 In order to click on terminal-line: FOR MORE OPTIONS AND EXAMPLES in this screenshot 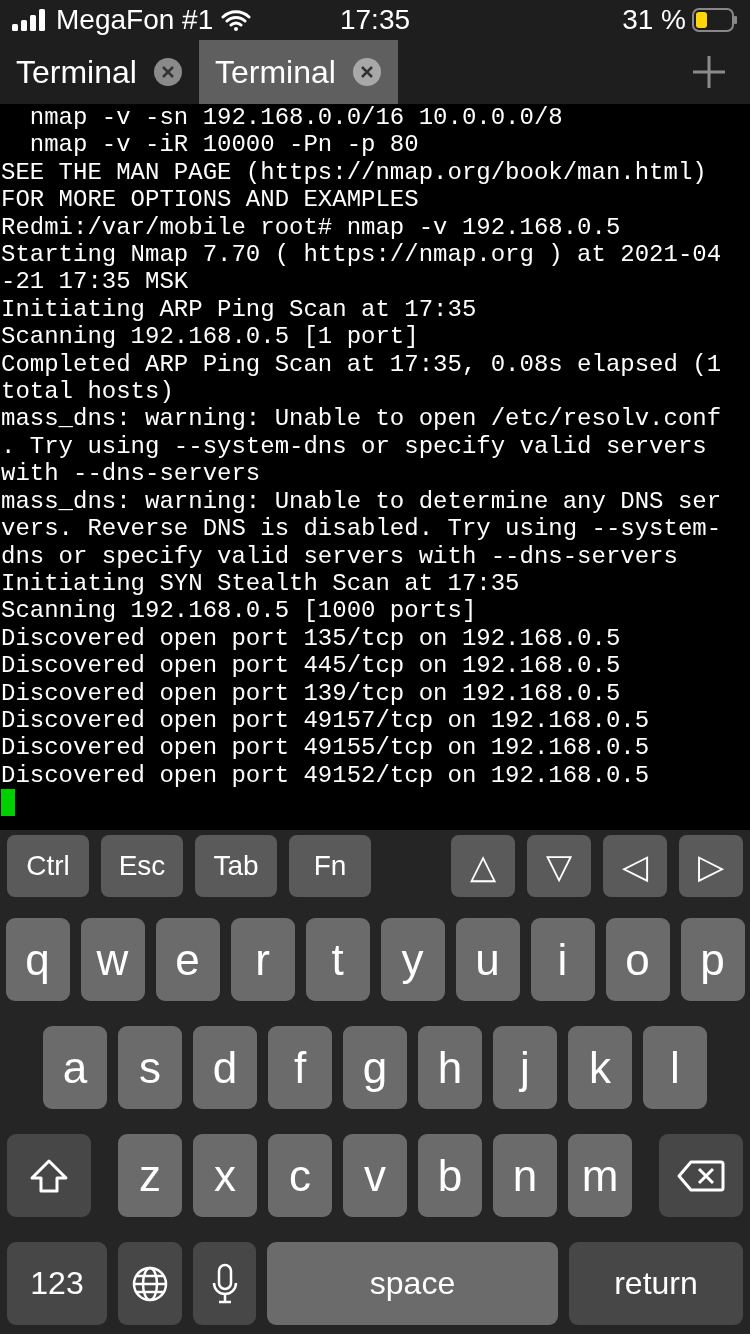, I will do `click(210, 200)`.